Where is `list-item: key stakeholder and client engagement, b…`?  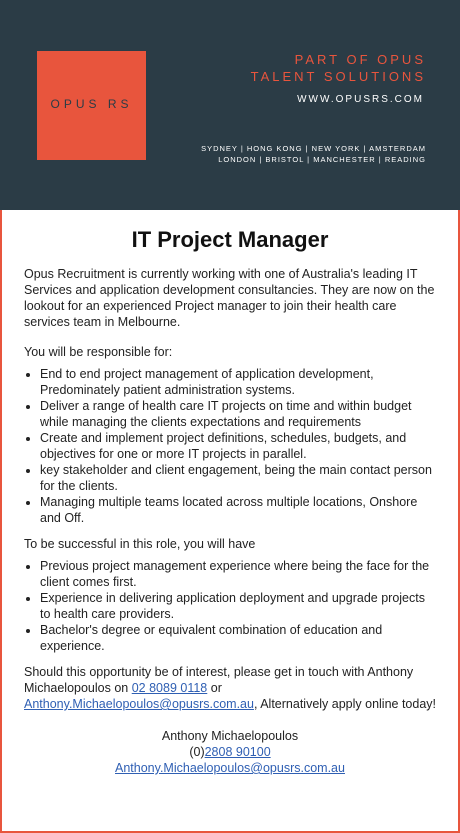 list-item: key stakeholder and client engagement, b… is located at coordinates (238, 478).